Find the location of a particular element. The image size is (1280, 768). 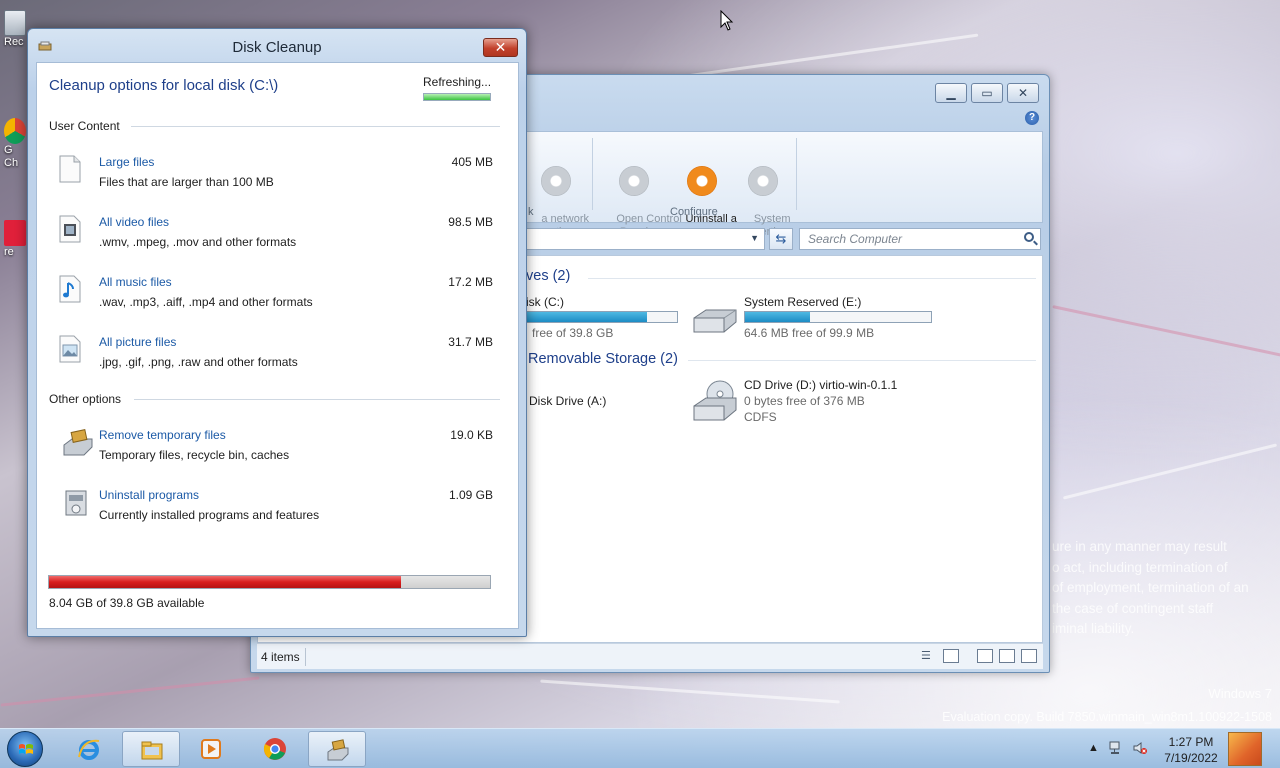

desktop-icon-chrome: G Ch is located at coordinates (16, 144).